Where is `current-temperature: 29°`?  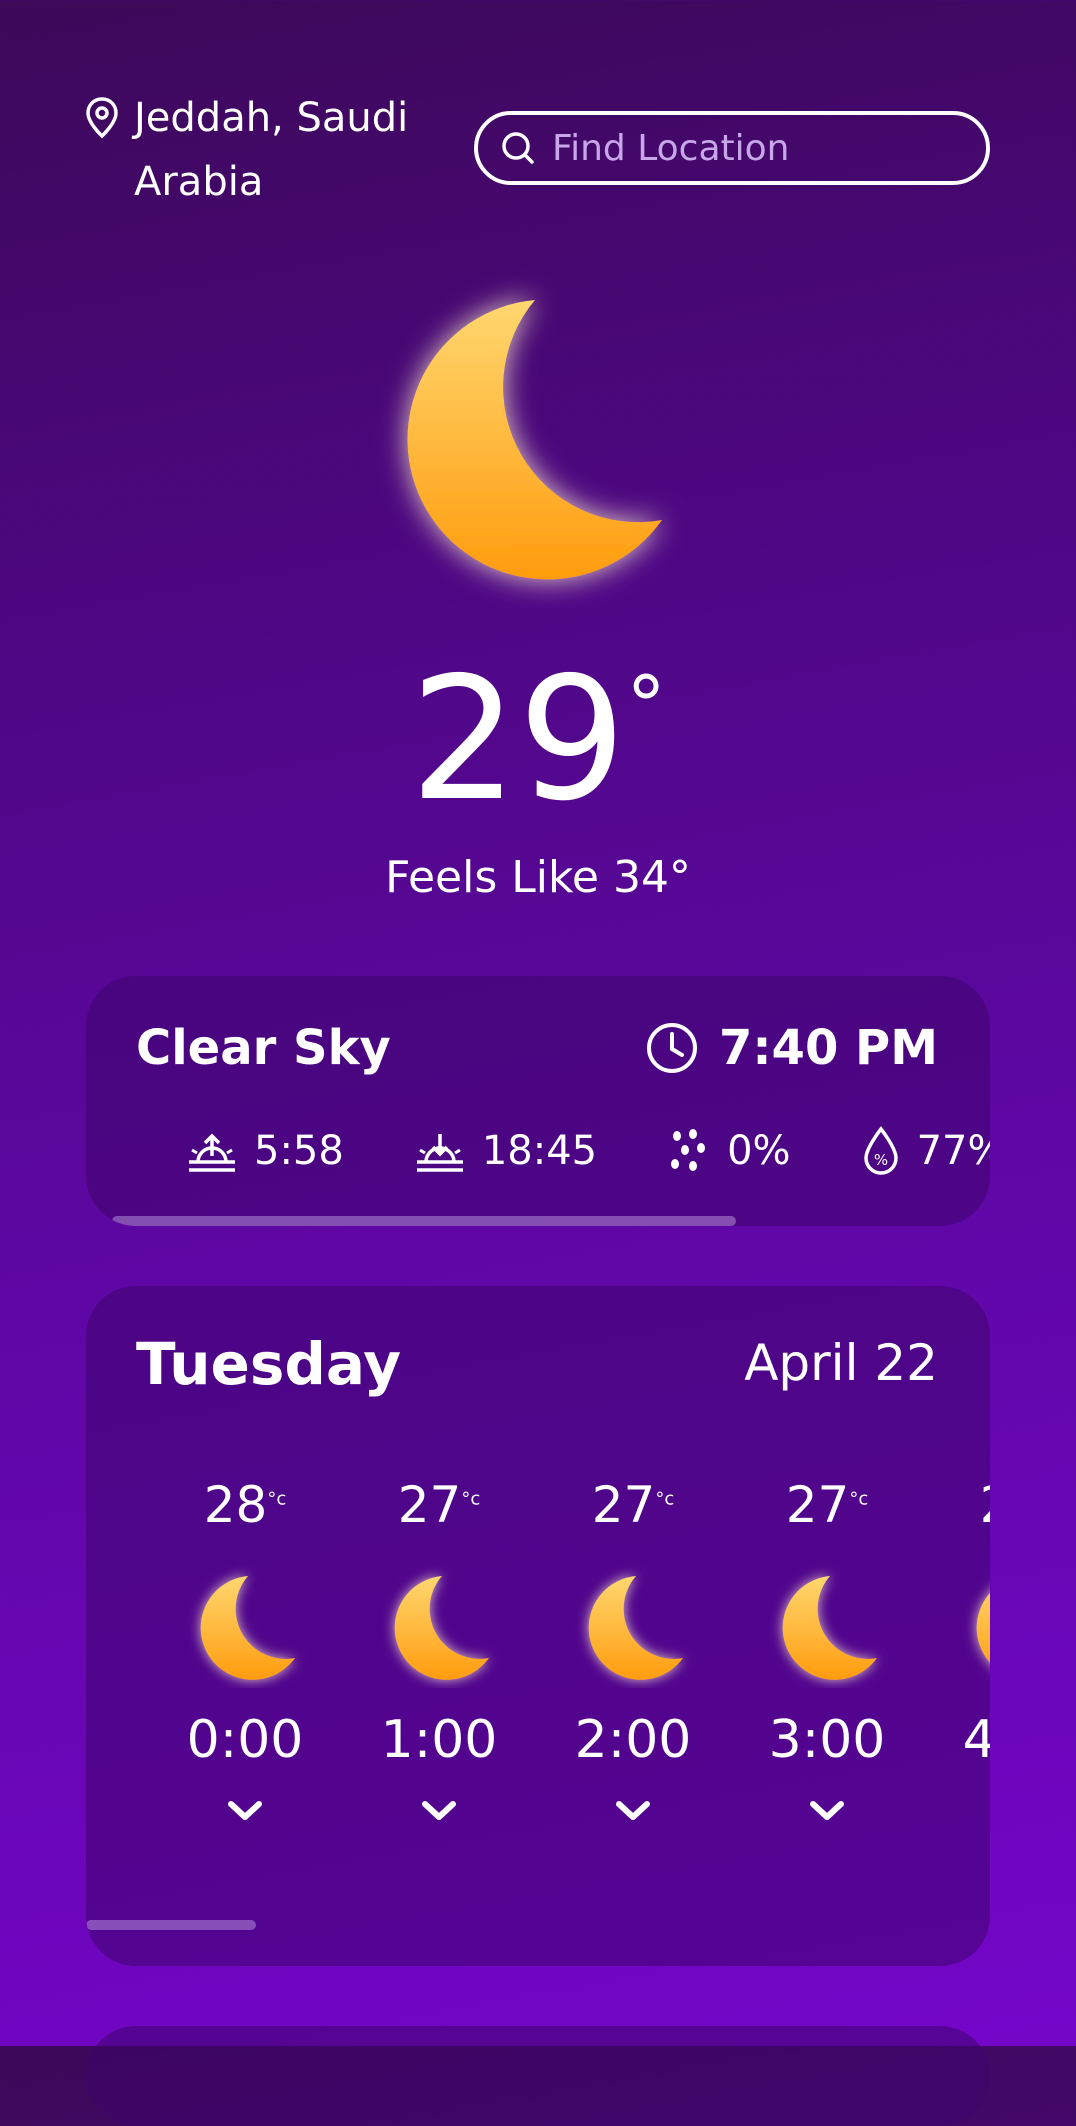 current-temperature: 29° is located at coordinates (538, 740).